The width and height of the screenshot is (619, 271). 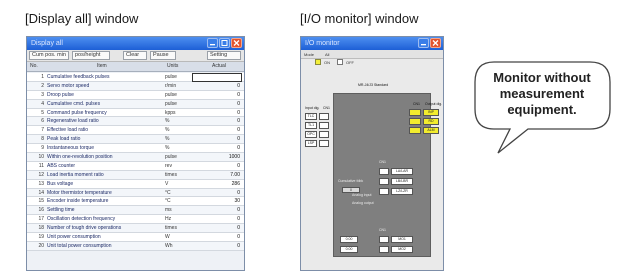 What do you see at coordinates (135, 202) in the screenshot?
I see `table-row: 15 Encoder inside temperature °C 30` at bounding box center [135, 202].